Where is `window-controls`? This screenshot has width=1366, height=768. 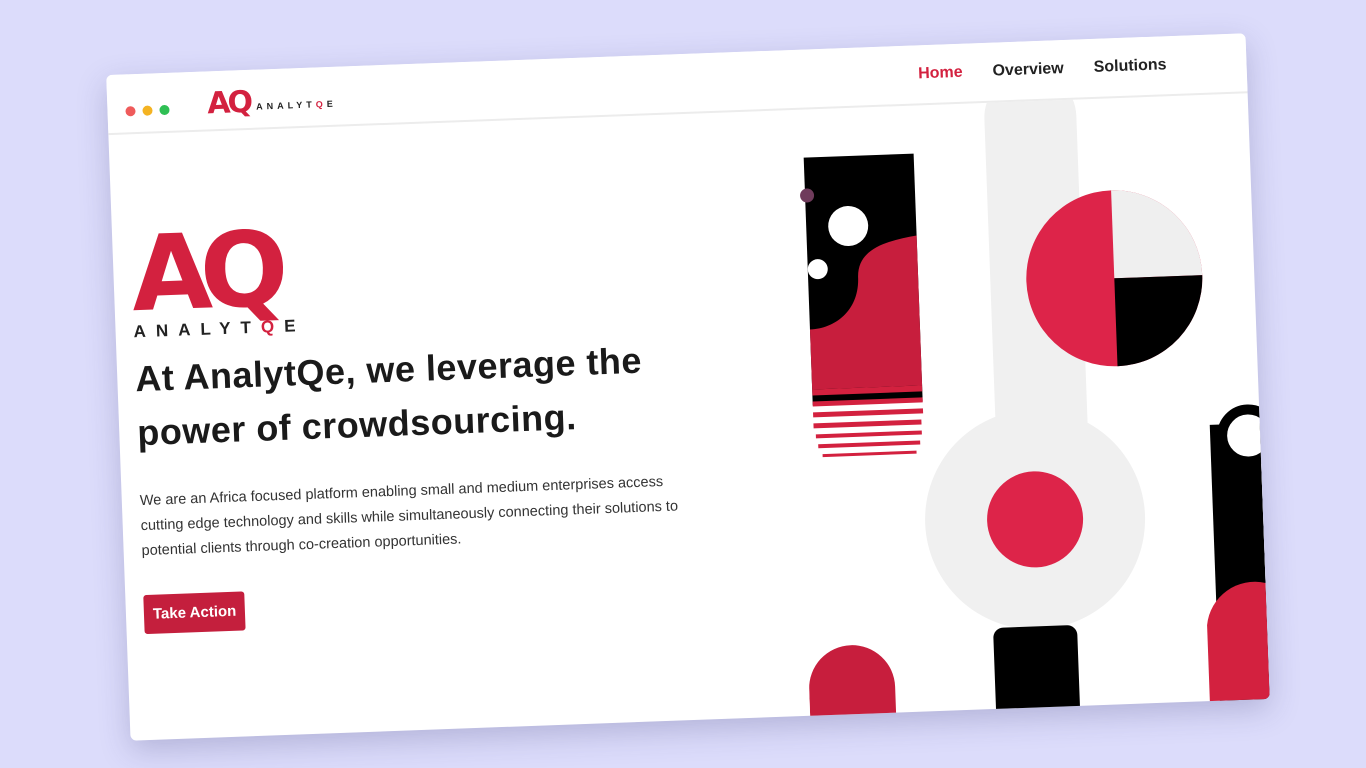 window-controls is located at coordinates (147, 110).